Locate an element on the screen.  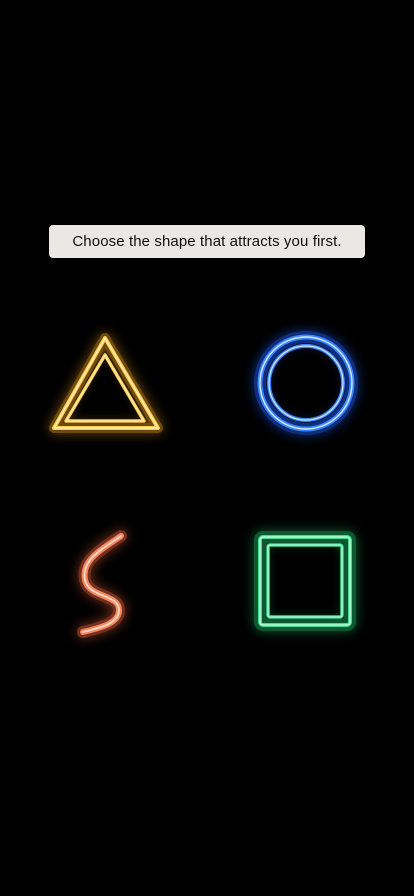
s-curve-option is located at coordinates (105, 585).